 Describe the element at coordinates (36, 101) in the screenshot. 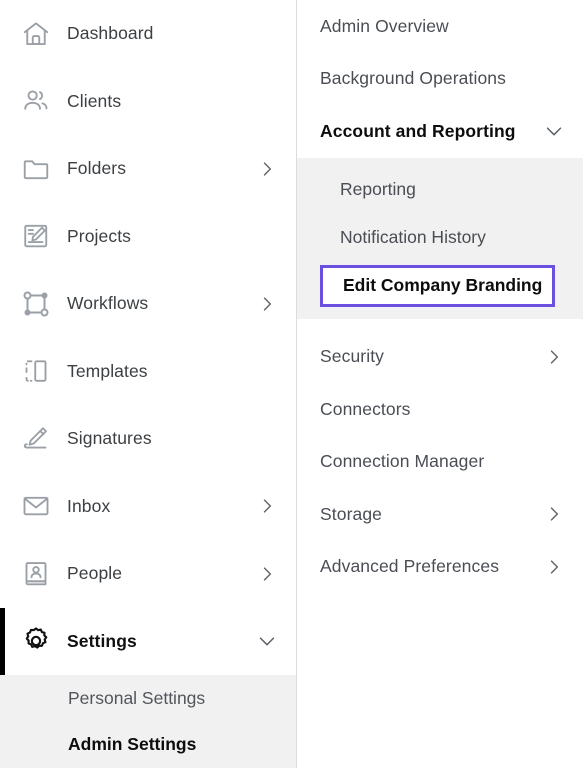

I see `clients-icon` at that location.